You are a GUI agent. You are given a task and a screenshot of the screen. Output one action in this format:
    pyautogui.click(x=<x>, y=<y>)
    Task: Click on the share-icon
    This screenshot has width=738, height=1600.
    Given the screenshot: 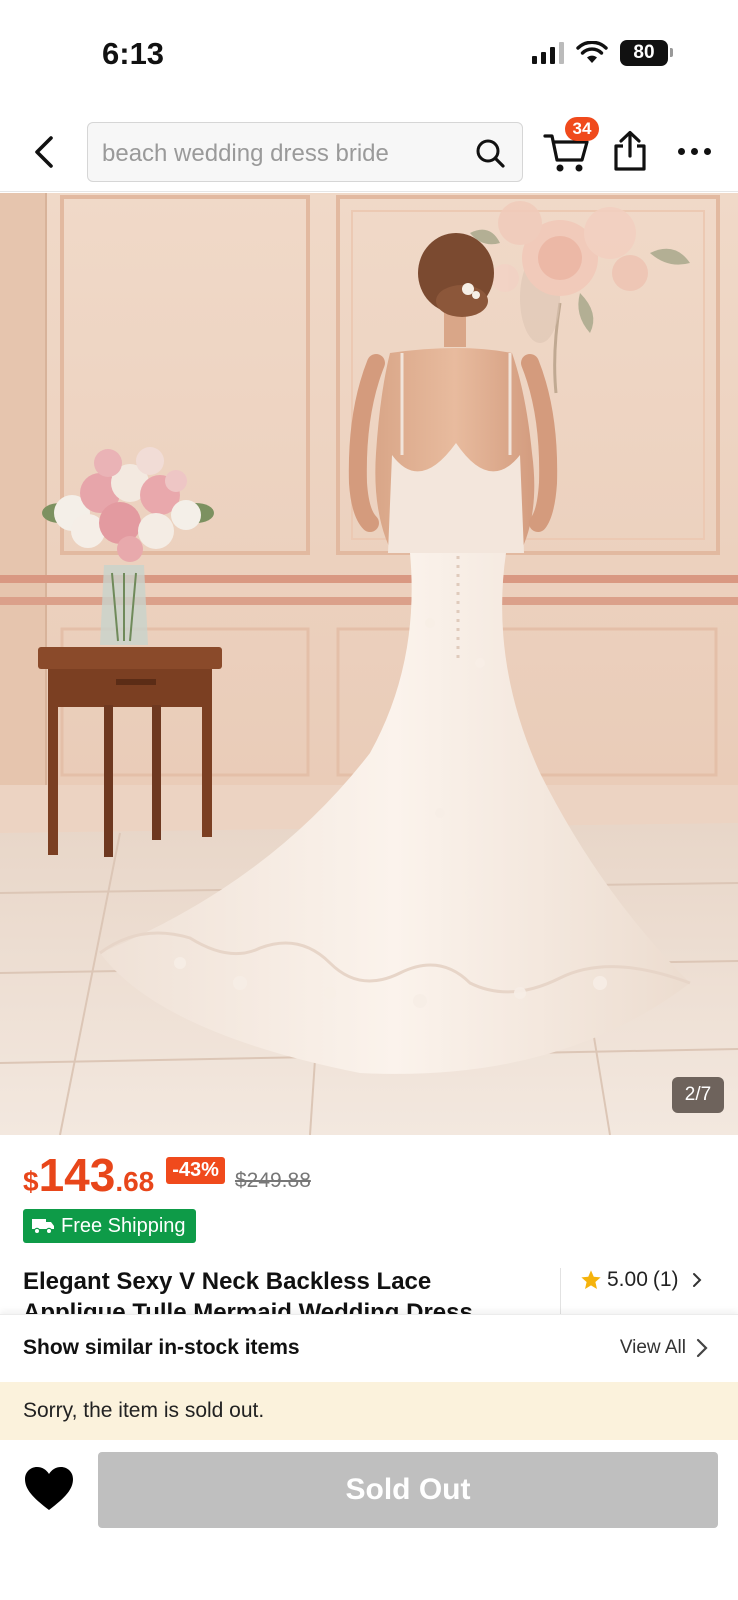 What is the action you would take?
    pyautogui.click(x=630, y=151)
    